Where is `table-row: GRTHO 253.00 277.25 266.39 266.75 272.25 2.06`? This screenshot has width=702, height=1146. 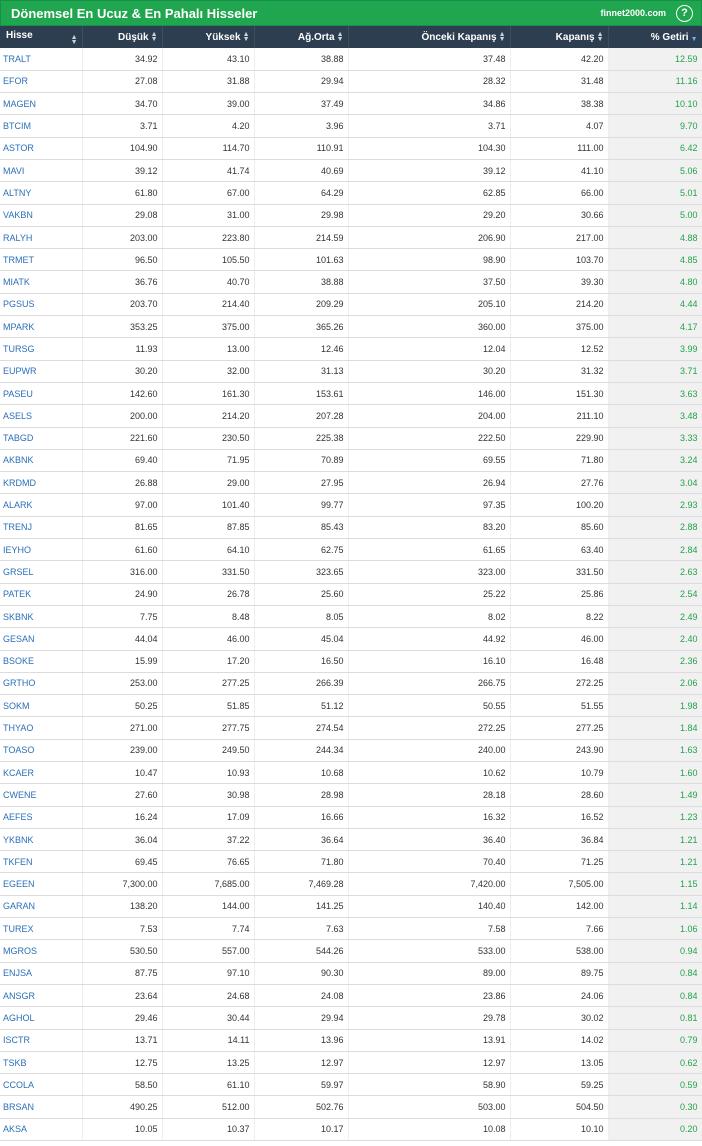 table-row: GRTHO 253.00 277.25 266.39 266.75 272.25 2.06 is located at coordinates (351, 684).